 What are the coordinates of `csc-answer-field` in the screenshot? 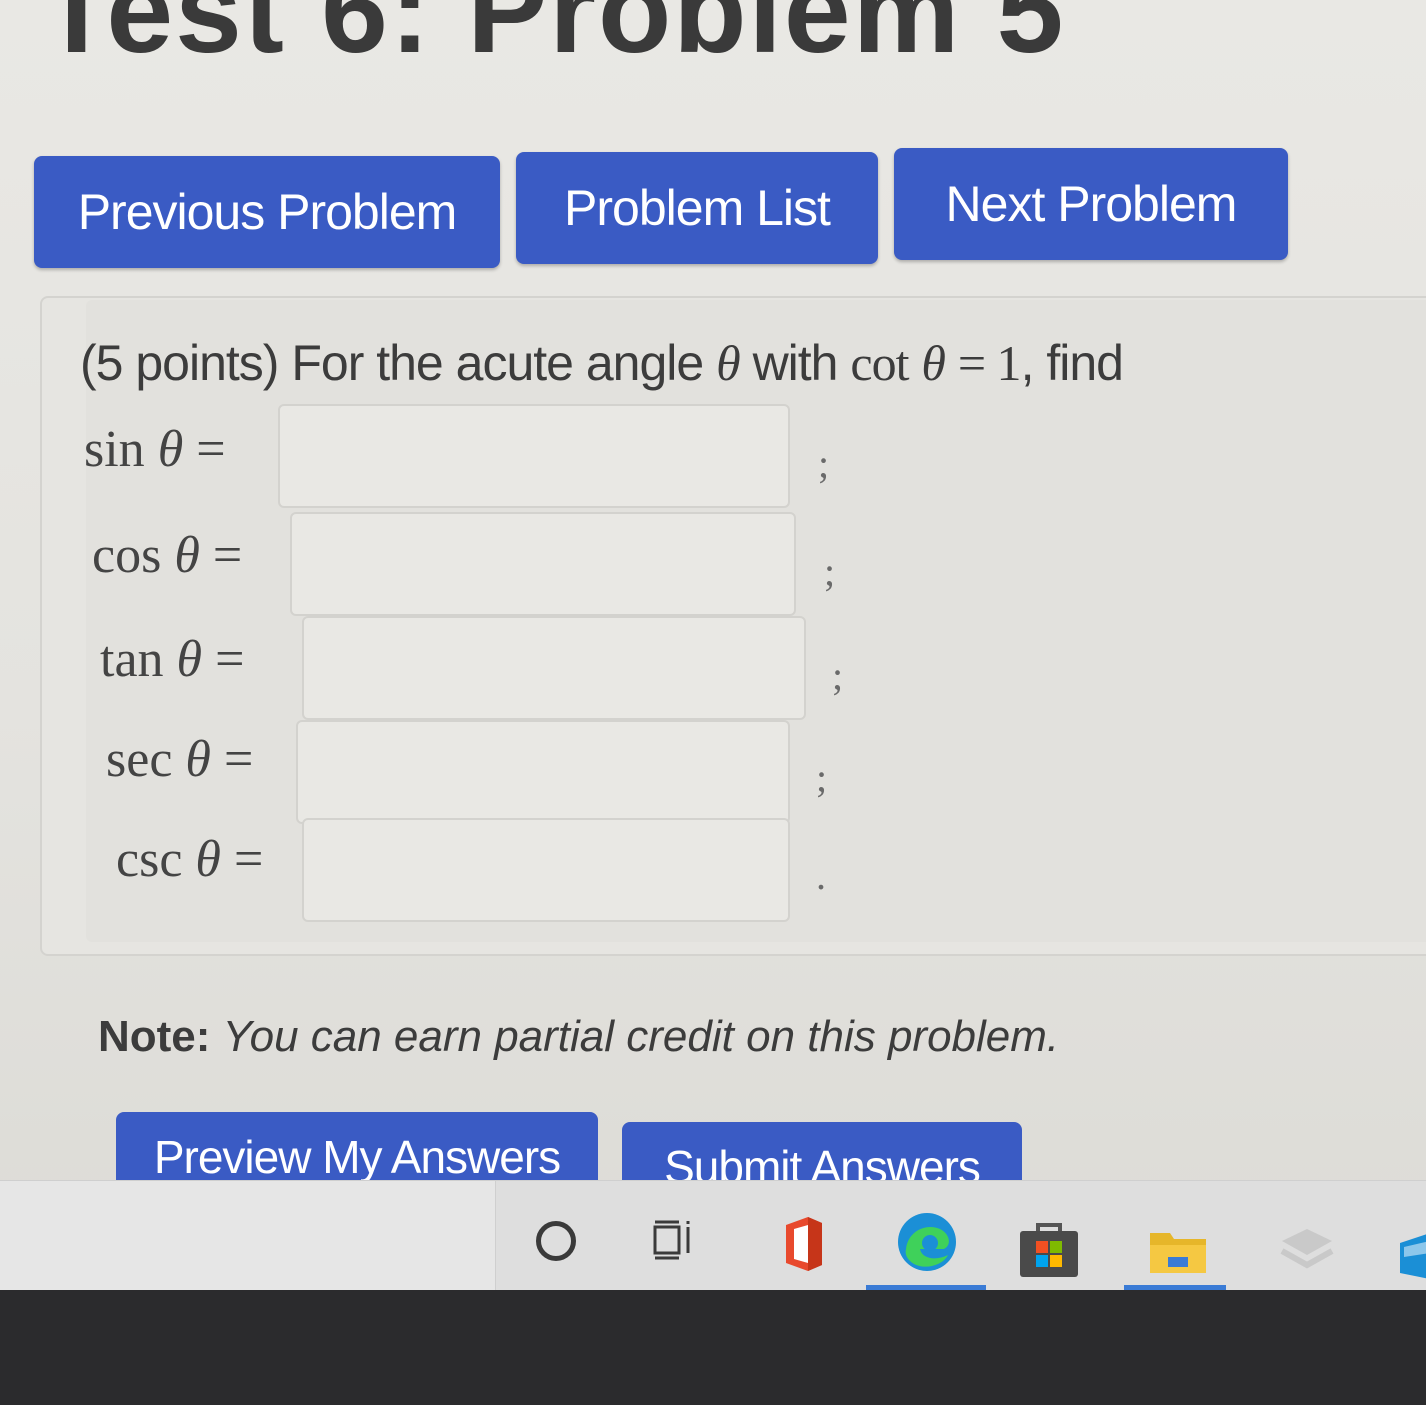 It's located at (546, 870).